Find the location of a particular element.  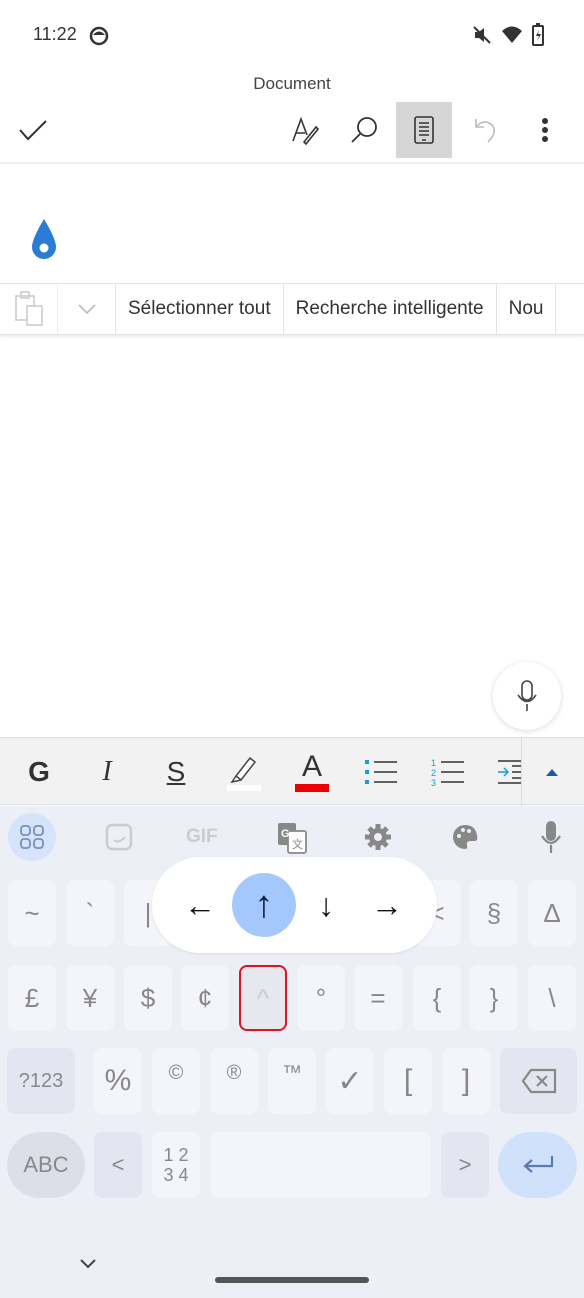

sticker-icon is located at coordinates (120, 838).